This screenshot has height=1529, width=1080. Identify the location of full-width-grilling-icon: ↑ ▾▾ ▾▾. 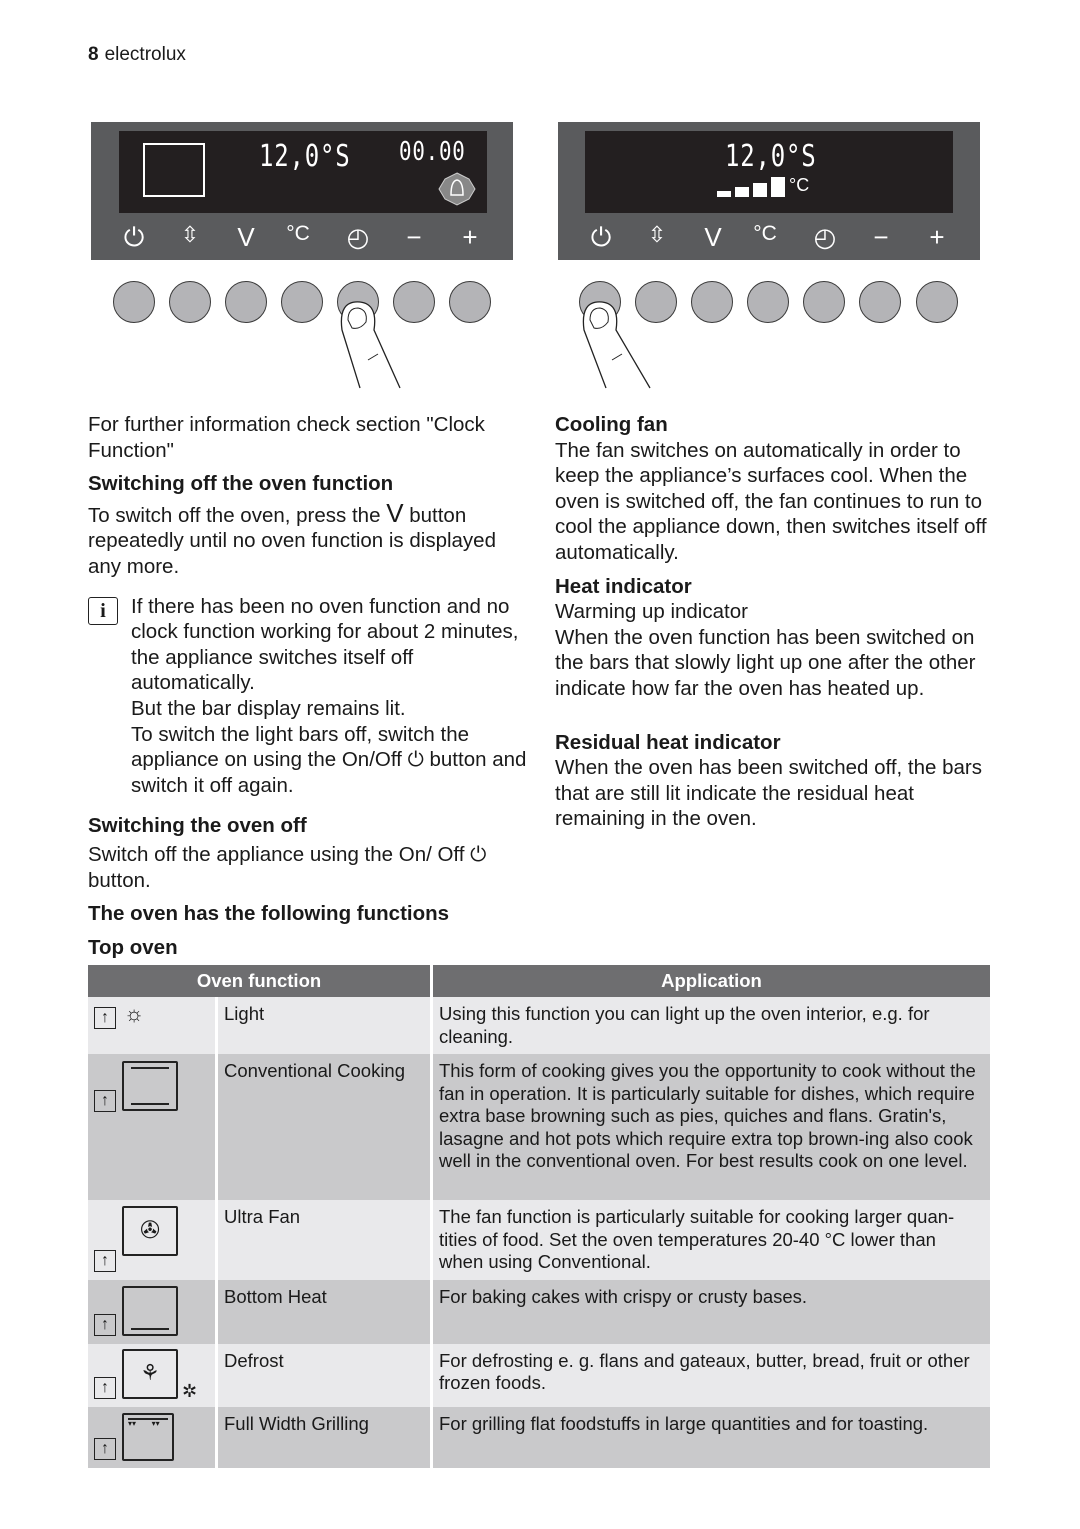
(153, 1437).